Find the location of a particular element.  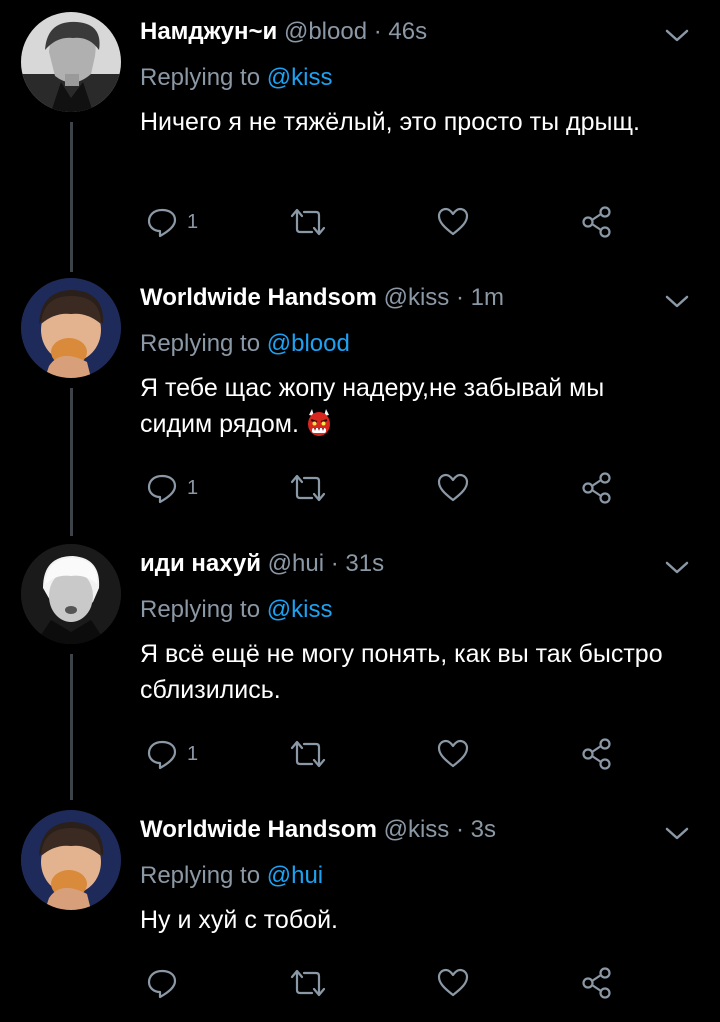

timestamp: 3s is located at coordinates (483, 829).